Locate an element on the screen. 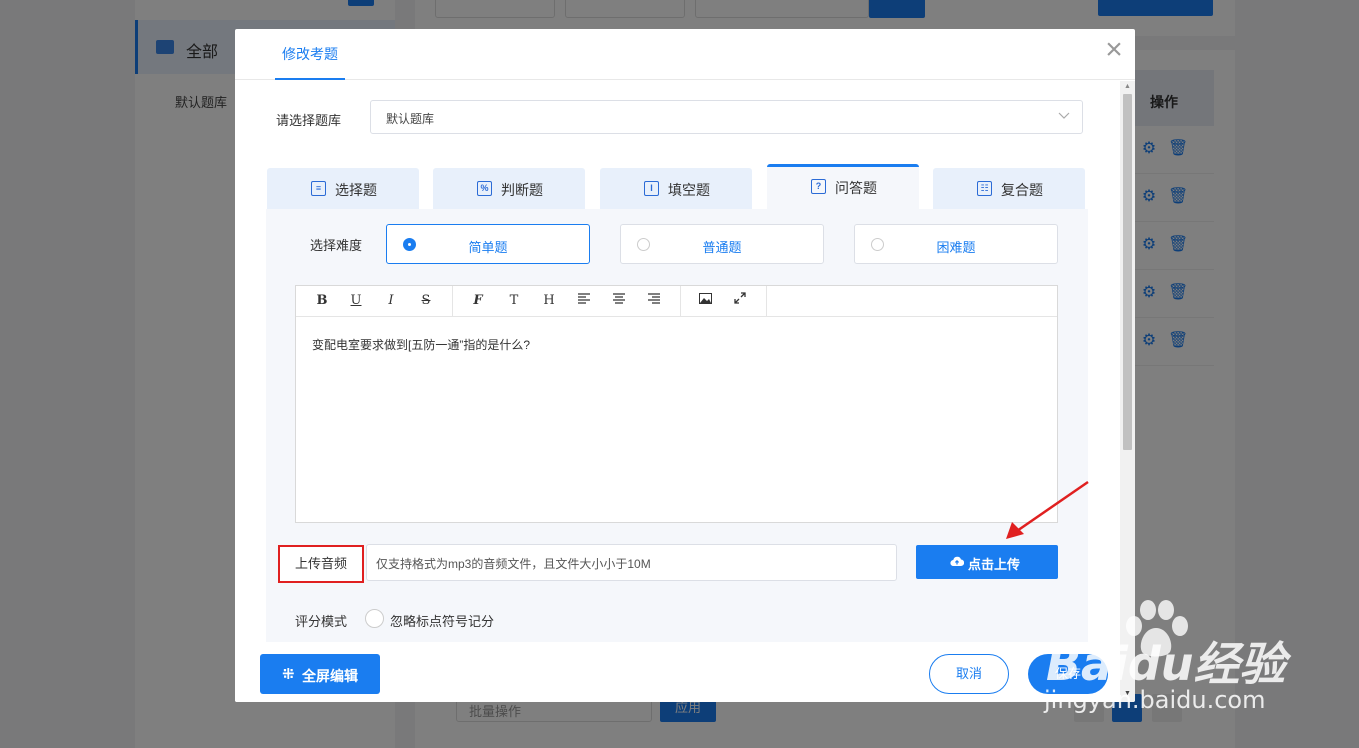 This screenshot has height=748, width=1359. tab-qa: ? 问答题 is located at coordinates (843, 186).